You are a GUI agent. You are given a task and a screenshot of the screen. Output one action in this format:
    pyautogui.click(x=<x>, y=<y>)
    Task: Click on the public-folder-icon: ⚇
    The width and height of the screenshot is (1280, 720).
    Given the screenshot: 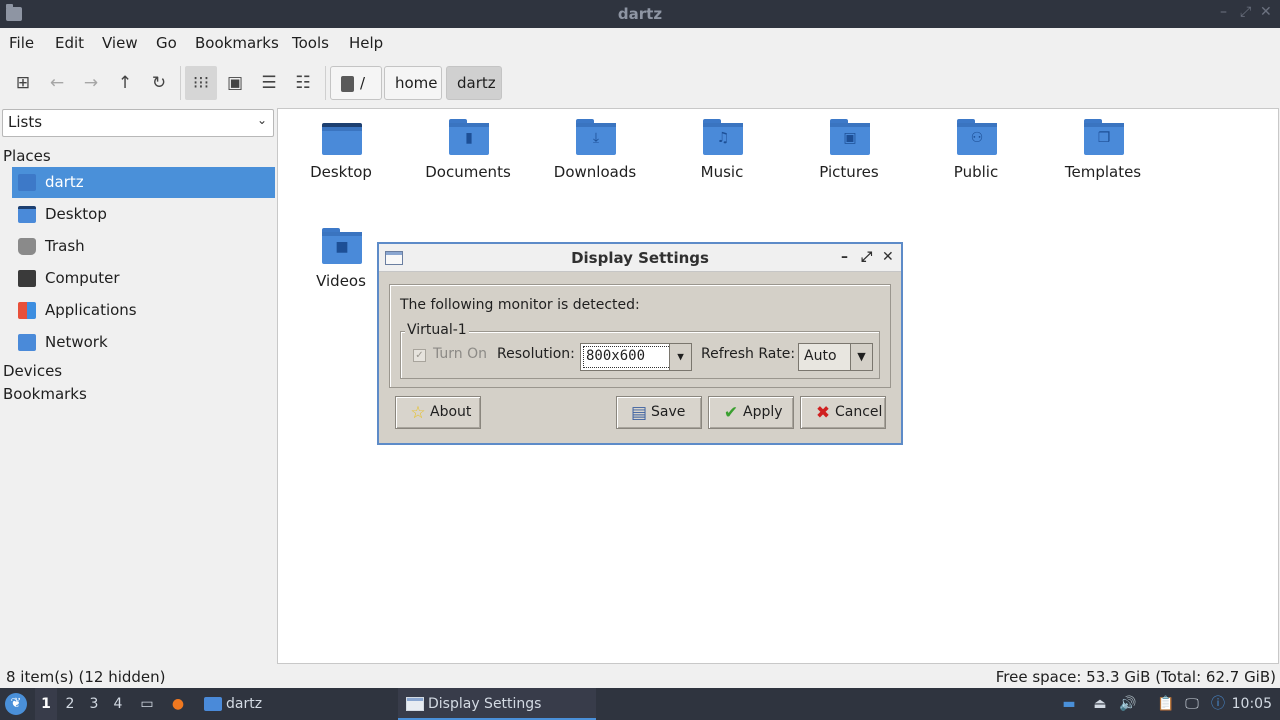 What is the action you would take?
    pyautogui.click(x=977, y=137)
    